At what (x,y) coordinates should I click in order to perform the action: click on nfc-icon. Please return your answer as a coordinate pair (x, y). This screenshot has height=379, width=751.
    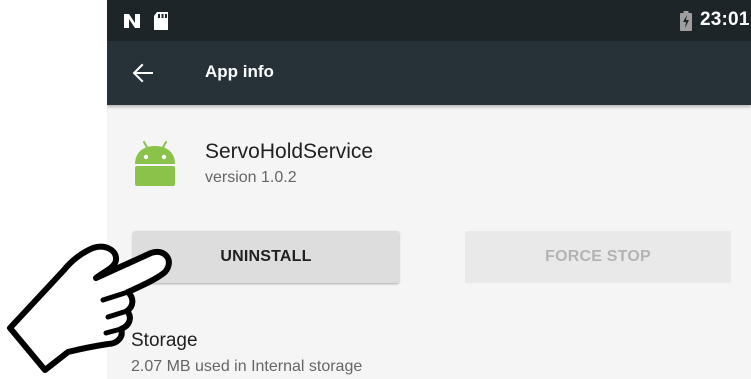
    Looking at the image, I should click on (132, 21).